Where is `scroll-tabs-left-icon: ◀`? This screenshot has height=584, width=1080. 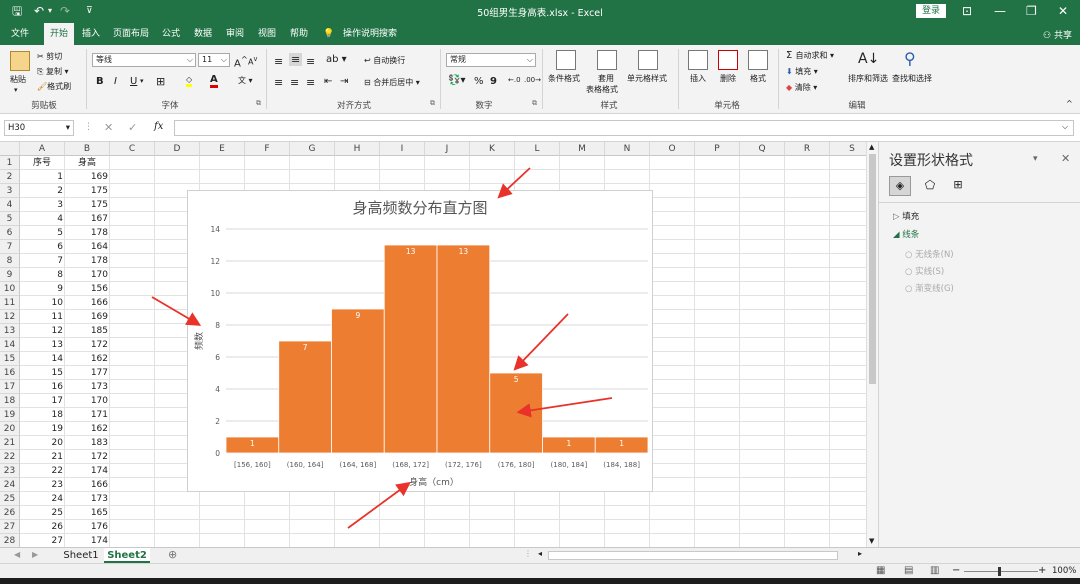
scroll-tabs-left-icon: ◀ is located at coordinates (17, 554).